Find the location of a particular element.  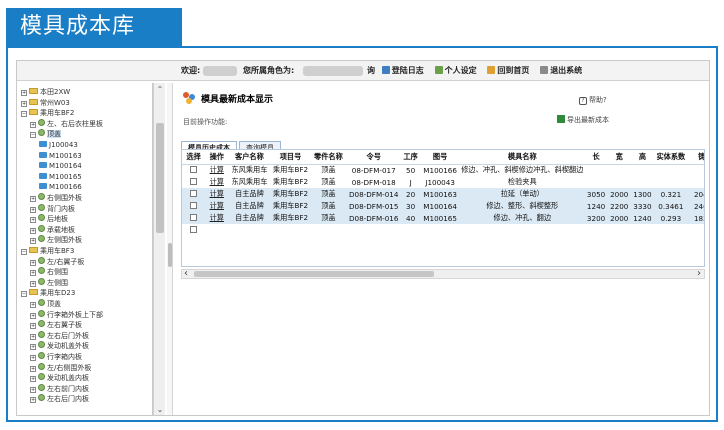

scroll-down-icon: ⌄ is located at coordinates (160, 410).